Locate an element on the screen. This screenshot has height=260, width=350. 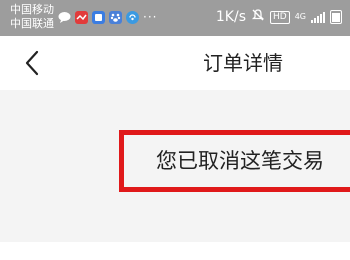
content-divider is located at coordinates (175, 251).